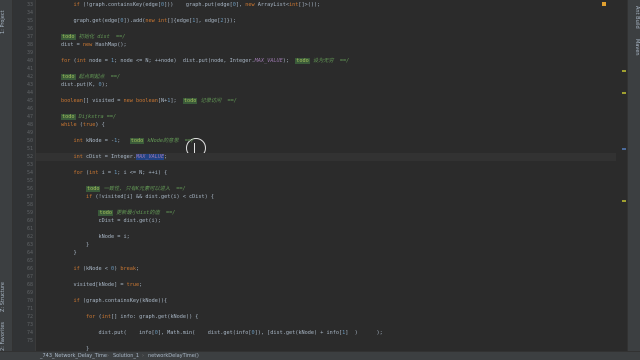 The width and height of the screenshot is (640, 360). Describe the element at coordinates (29, 245) in the screenshot. I see `line-number: 63` at that location.